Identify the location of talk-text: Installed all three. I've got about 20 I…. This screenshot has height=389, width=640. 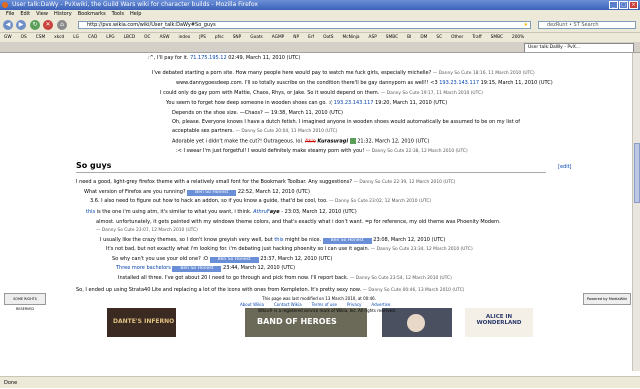
(233, 278).